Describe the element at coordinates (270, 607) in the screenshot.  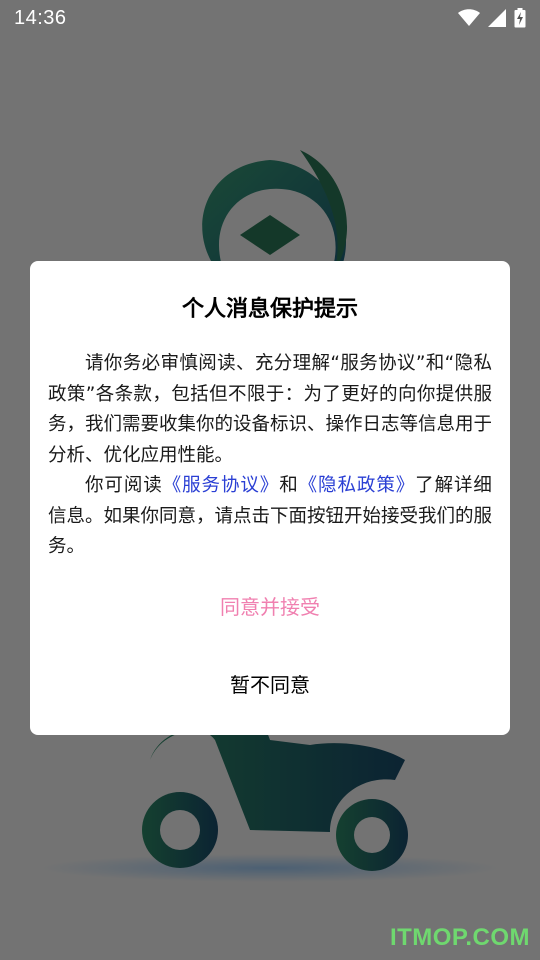
I see `agree-button: 同意并接受` at that location.